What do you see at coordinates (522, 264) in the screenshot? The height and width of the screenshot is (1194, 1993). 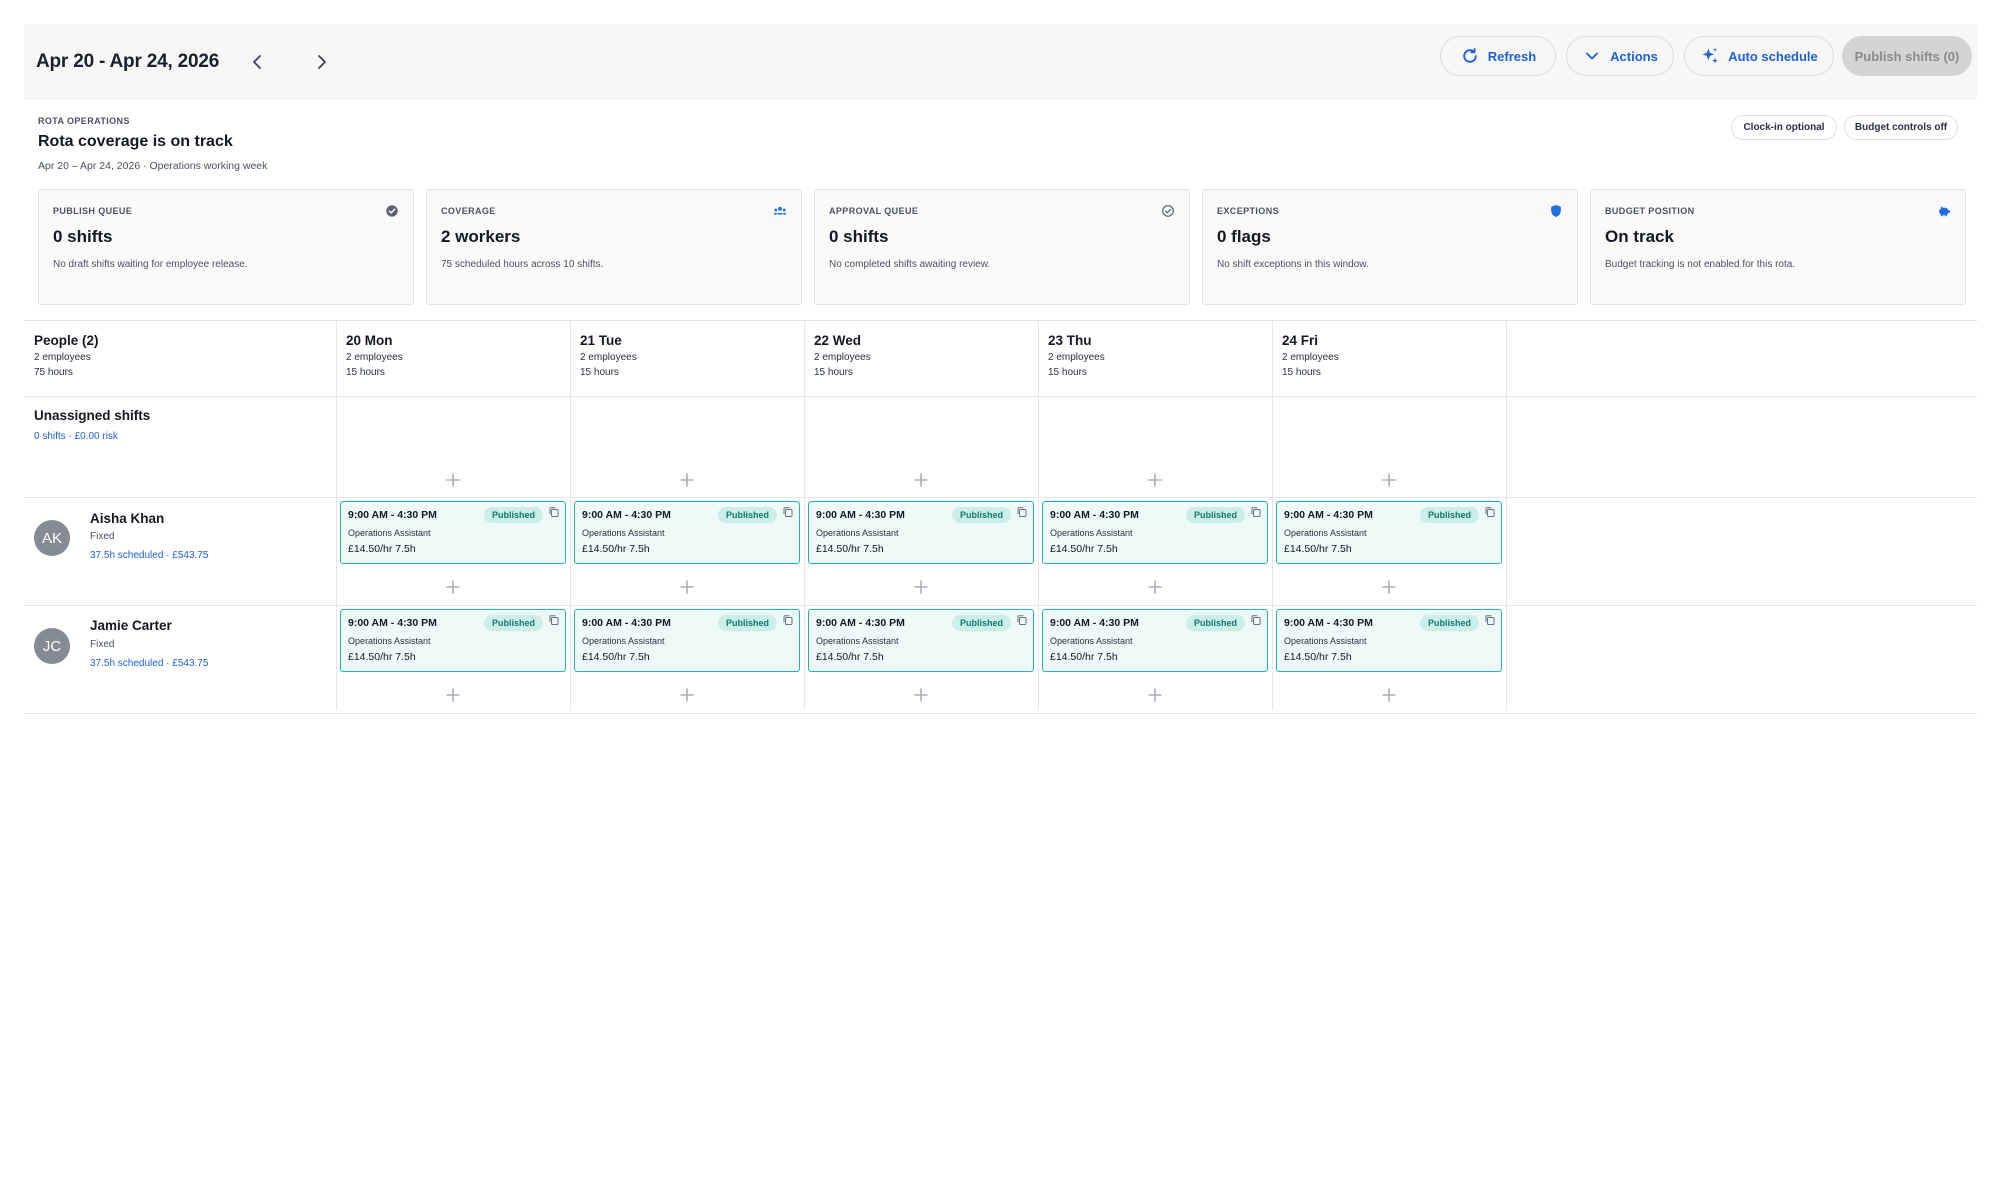 I see `kpi-description: 75 scheduled hours across 10 shifts.` at bounding box center [522, 264].